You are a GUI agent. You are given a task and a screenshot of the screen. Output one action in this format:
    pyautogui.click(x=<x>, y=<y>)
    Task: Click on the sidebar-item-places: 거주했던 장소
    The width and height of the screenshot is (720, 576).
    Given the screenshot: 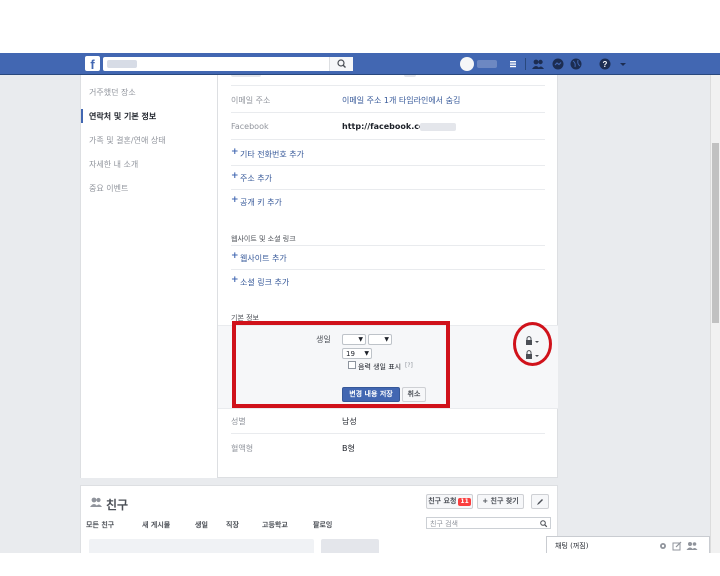 What is the action you would take?
    pyautogui.click(x=112, y=92)
    